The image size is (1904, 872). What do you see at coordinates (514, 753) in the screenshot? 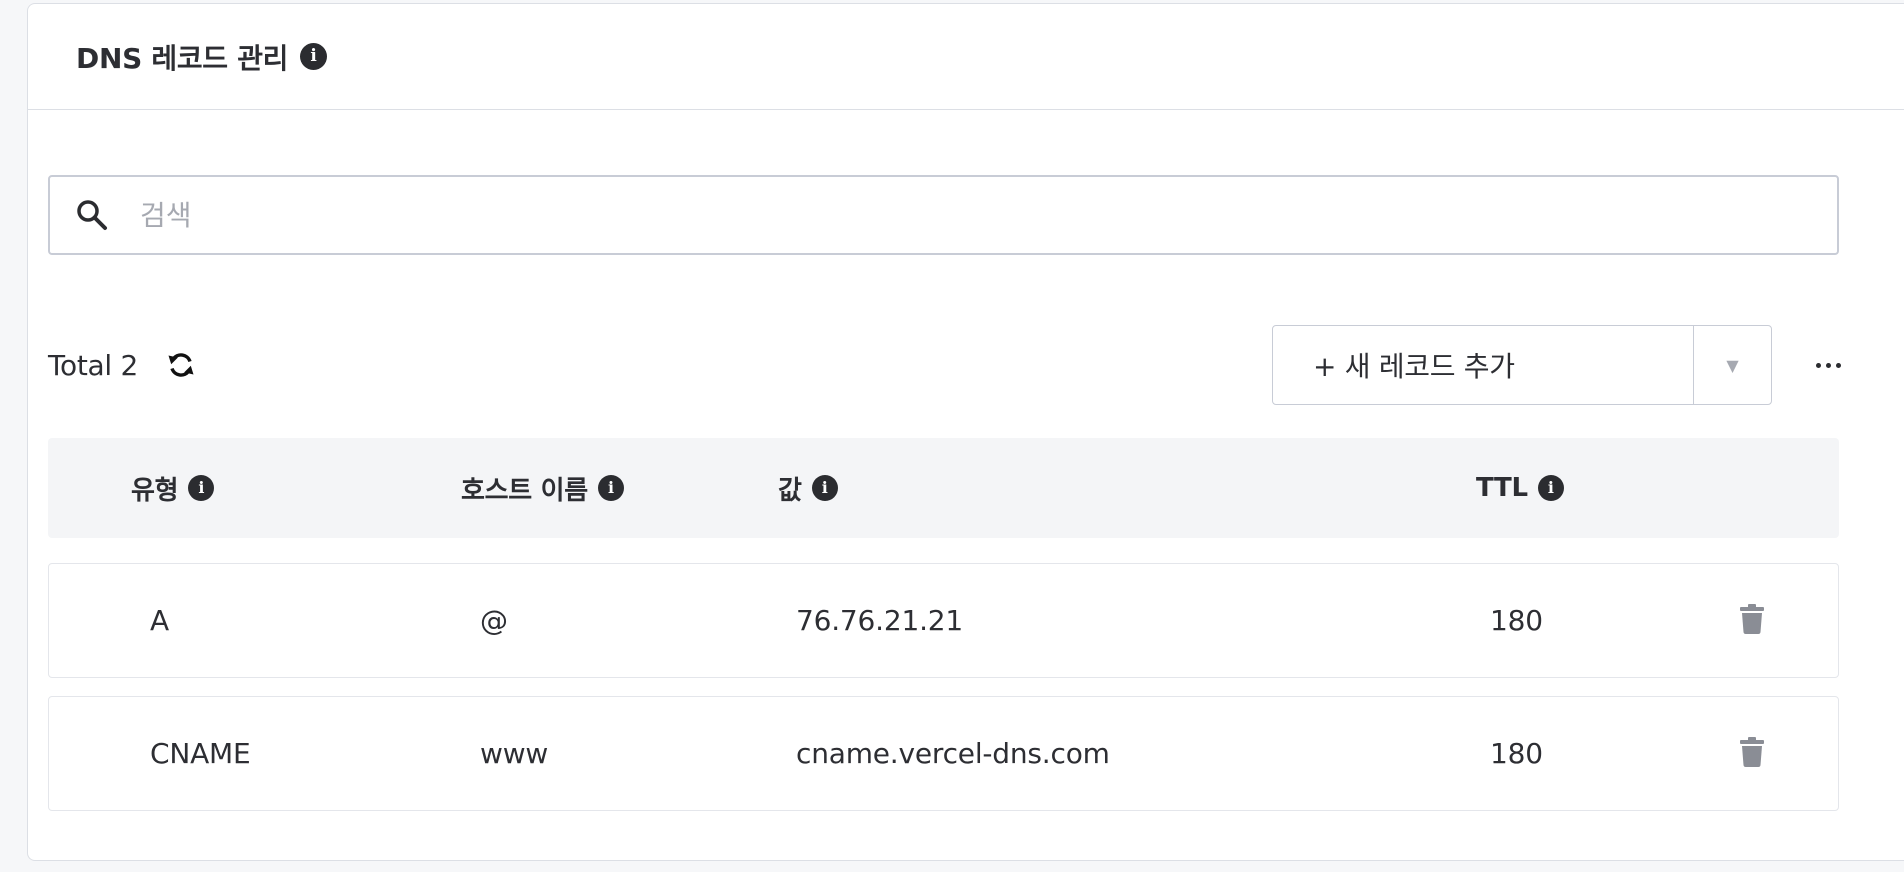
I see `record-host: www` at bounding box center [514, 753].